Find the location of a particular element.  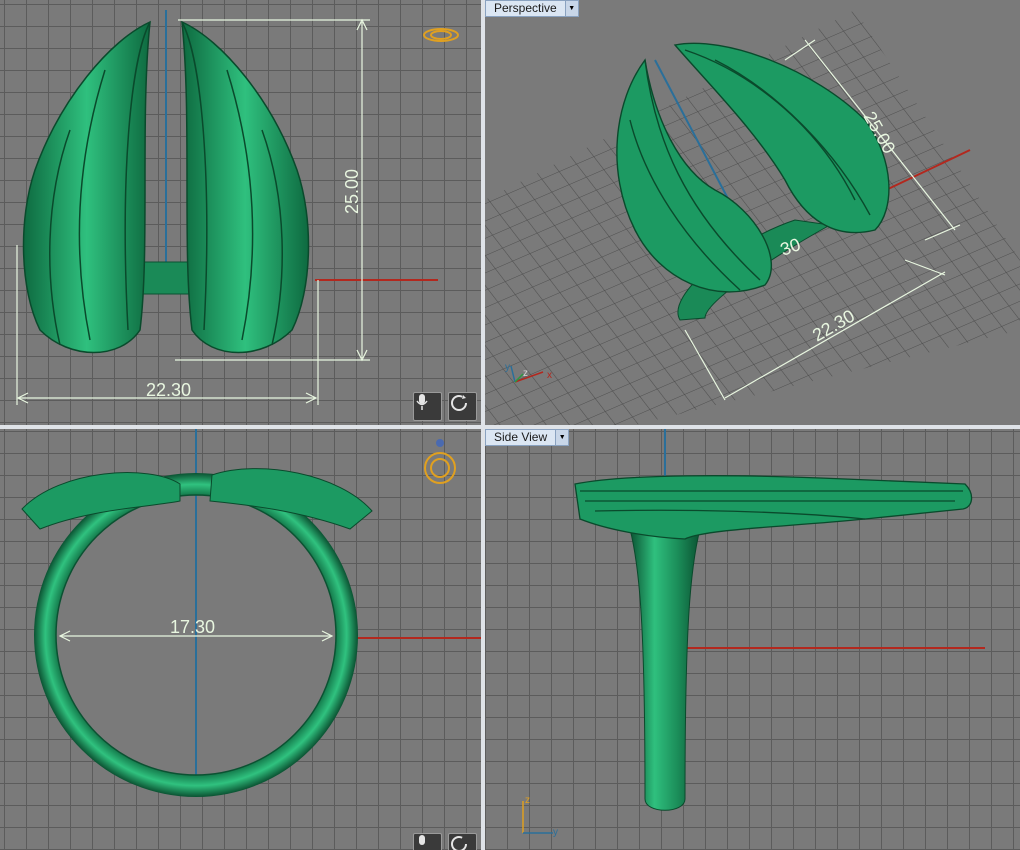

height-dimension-label: 25.00 is located at coordinates (352, 191).